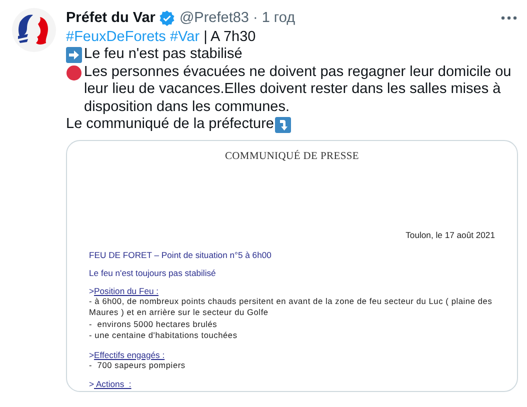 The height and width of the screenshot is (407, 527). What do you see at coordinates (74, 72) in the screenshot?
I see `stop-dot-icon` at bounding box center [74, 72].